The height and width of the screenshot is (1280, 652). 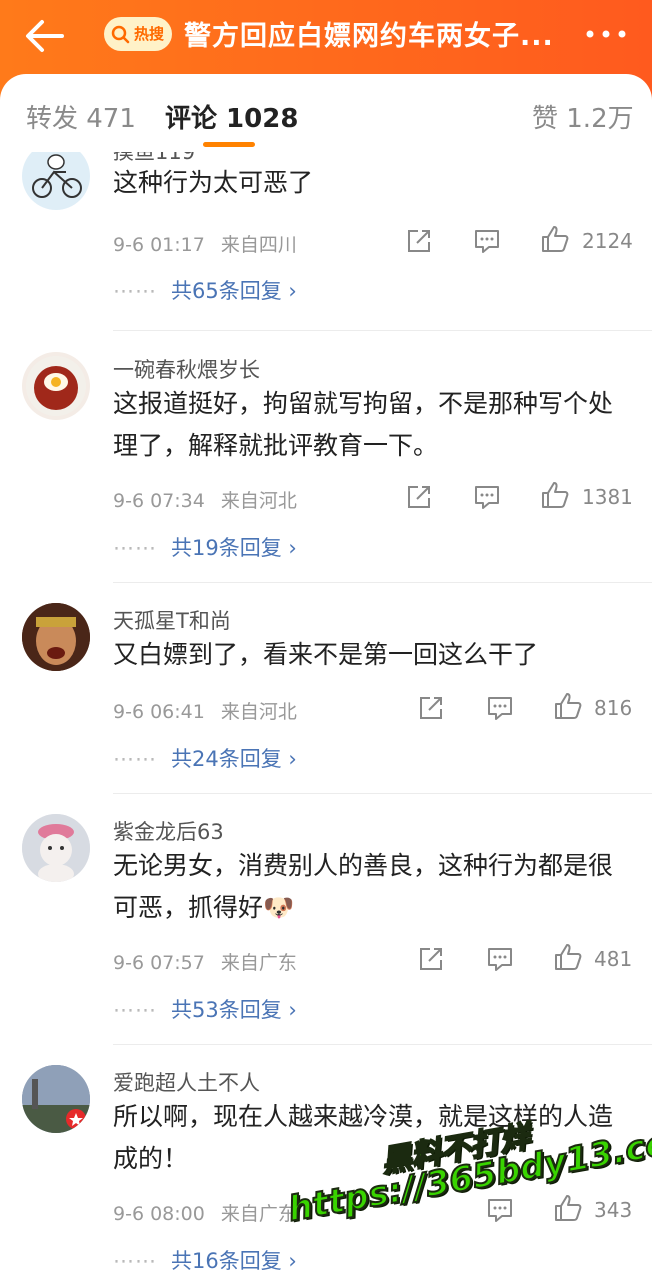 What do you see at coordinates (120, 34) in the screenshot?
I see `search-icon` at bounding box center [120, 34].